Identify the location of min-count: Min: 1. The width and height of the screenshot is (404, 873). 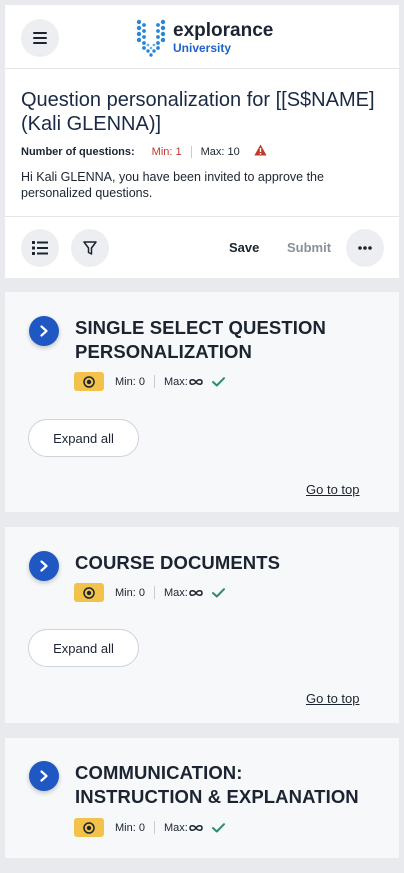
(166, 151).